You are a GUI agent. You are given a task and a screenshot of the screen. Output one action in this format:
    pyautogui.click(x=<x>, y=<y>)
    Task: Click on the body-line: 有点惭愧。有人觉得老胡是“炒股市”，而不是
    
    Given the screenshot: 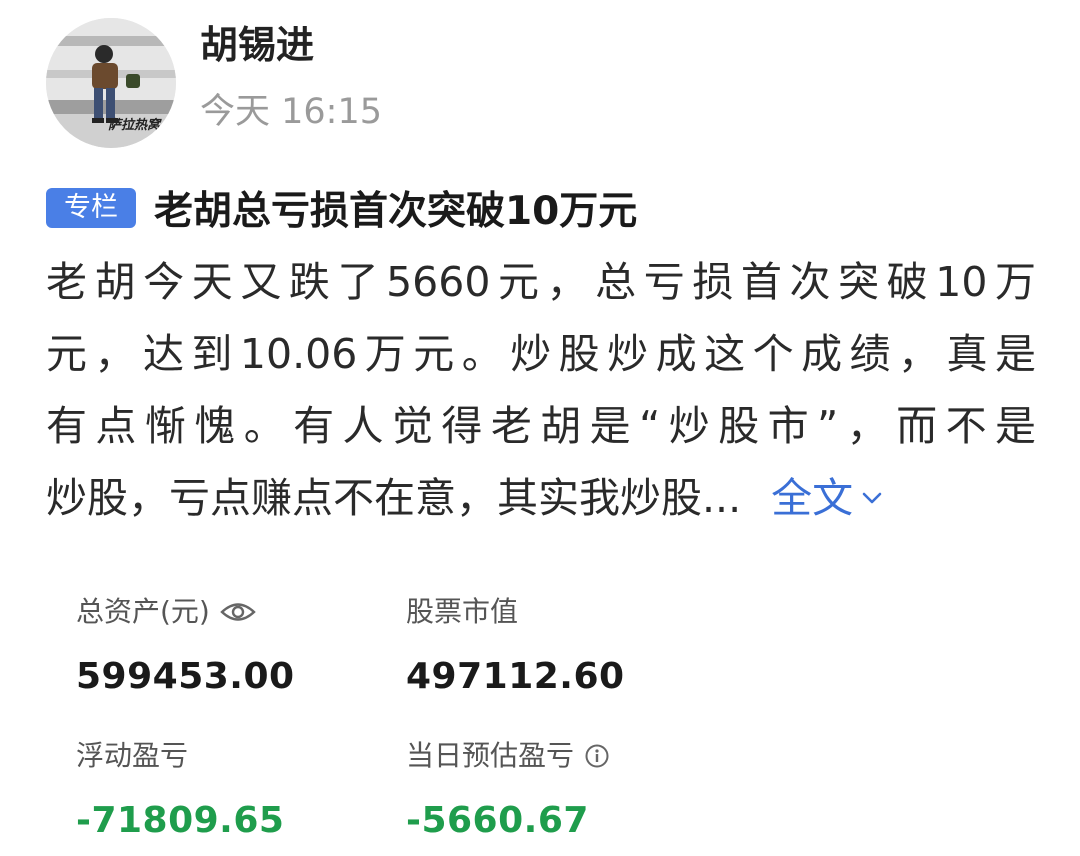 What is the action you would take?
    pyautogui.click(x=541, y=426)
    